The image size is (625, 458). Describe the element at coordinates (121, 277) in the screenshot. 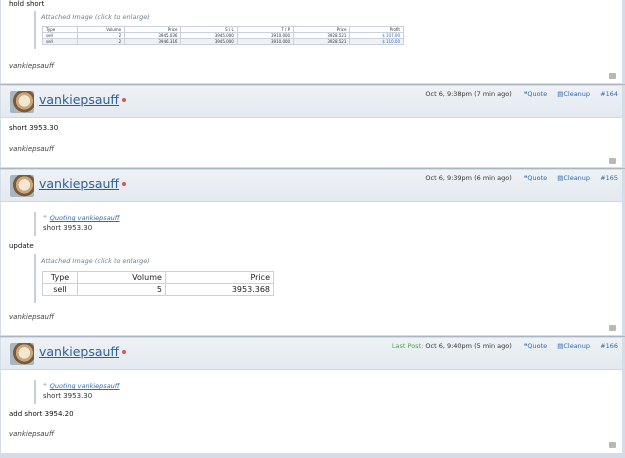

I see `col-header: Volume` at that location.